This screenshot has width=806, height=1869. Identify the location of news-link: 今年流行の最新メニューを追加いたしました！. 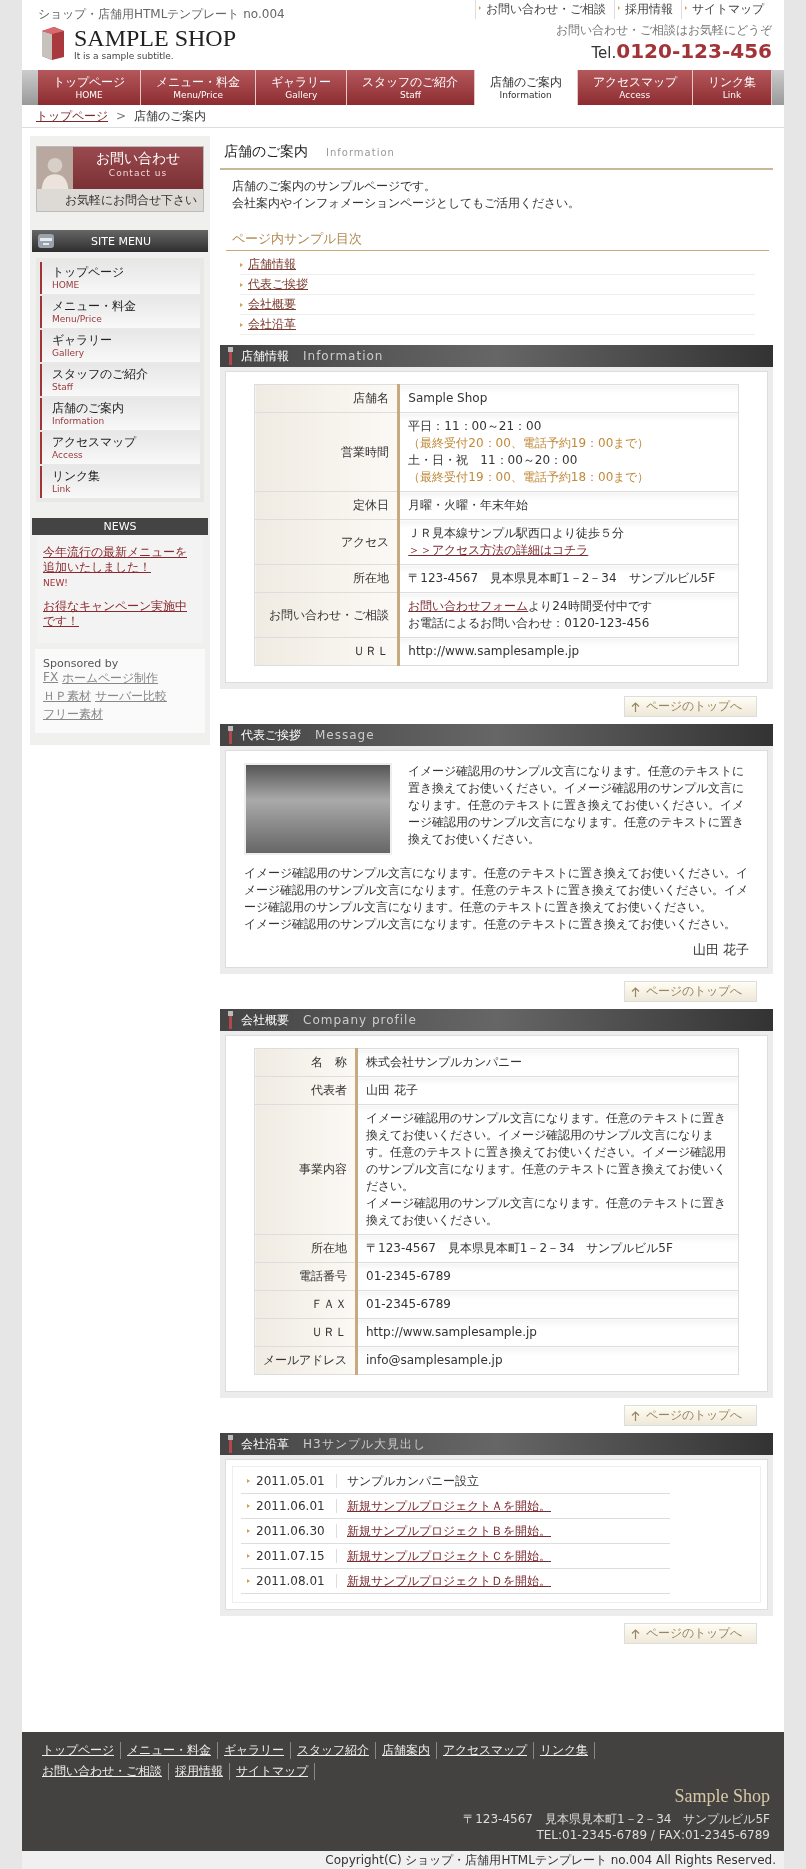
(120, 560).